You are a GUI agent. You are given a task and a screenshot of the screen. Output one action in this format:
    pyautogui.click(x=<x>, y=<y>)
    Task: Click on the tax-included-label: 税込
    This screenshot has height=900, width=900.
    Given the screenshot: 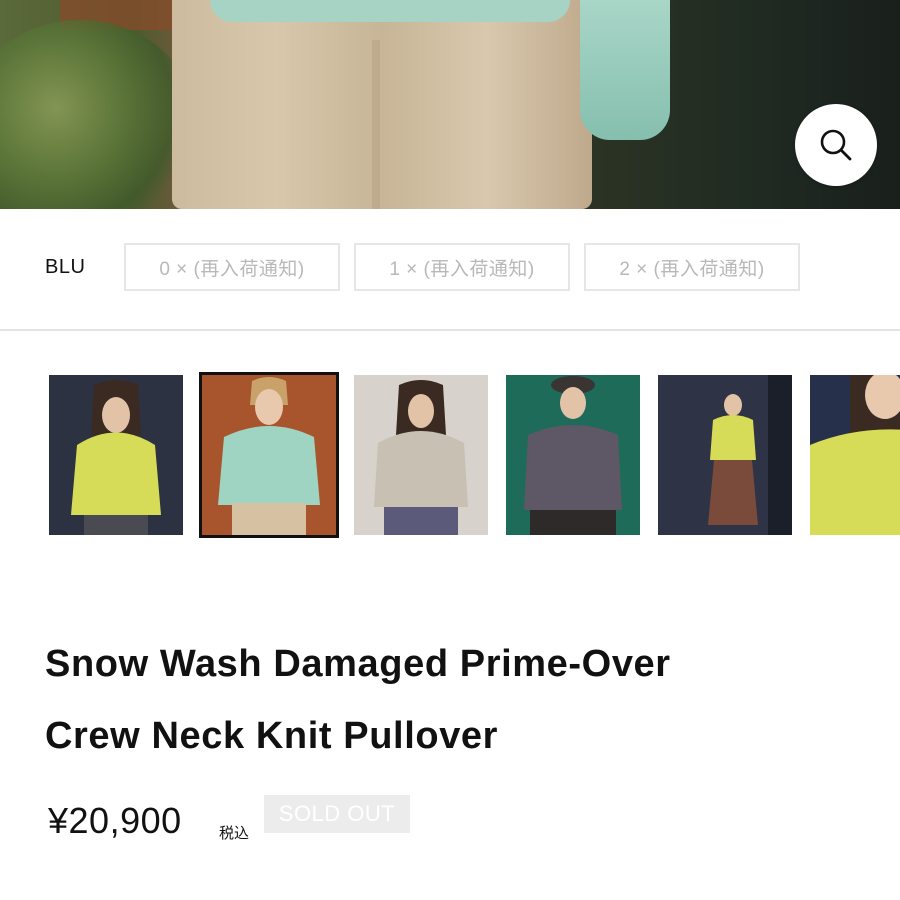 What is the action you would take?
    pyautogui.click(x=234, y=833)
    